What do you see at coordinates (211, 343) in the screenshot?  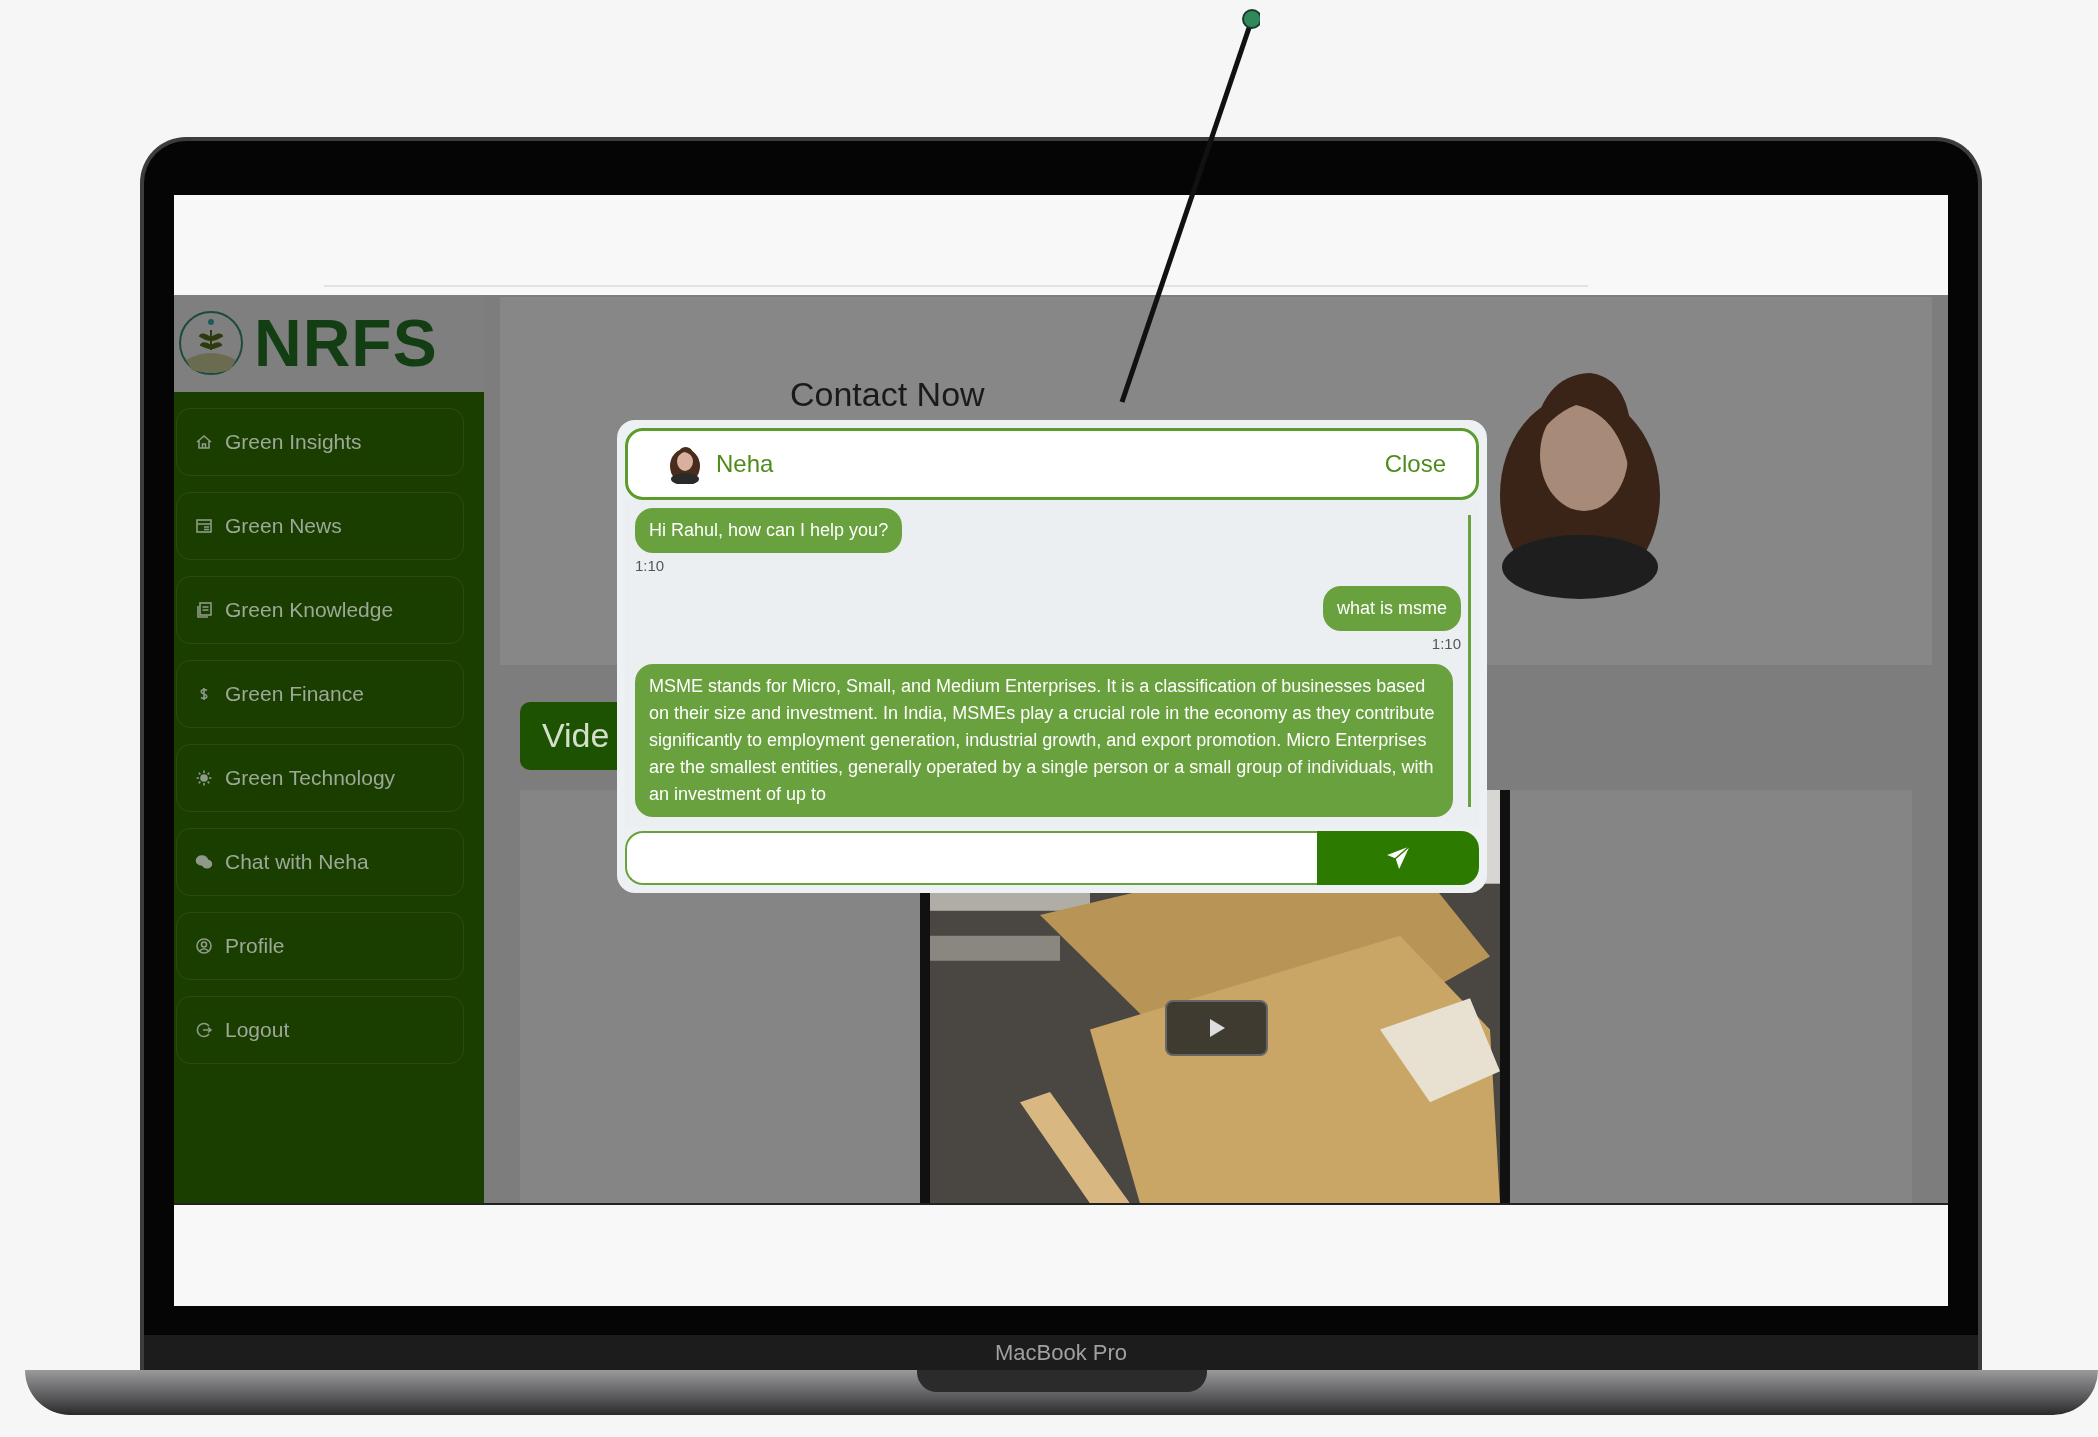 I see `logo-icon` at bounding box center [211, 343].